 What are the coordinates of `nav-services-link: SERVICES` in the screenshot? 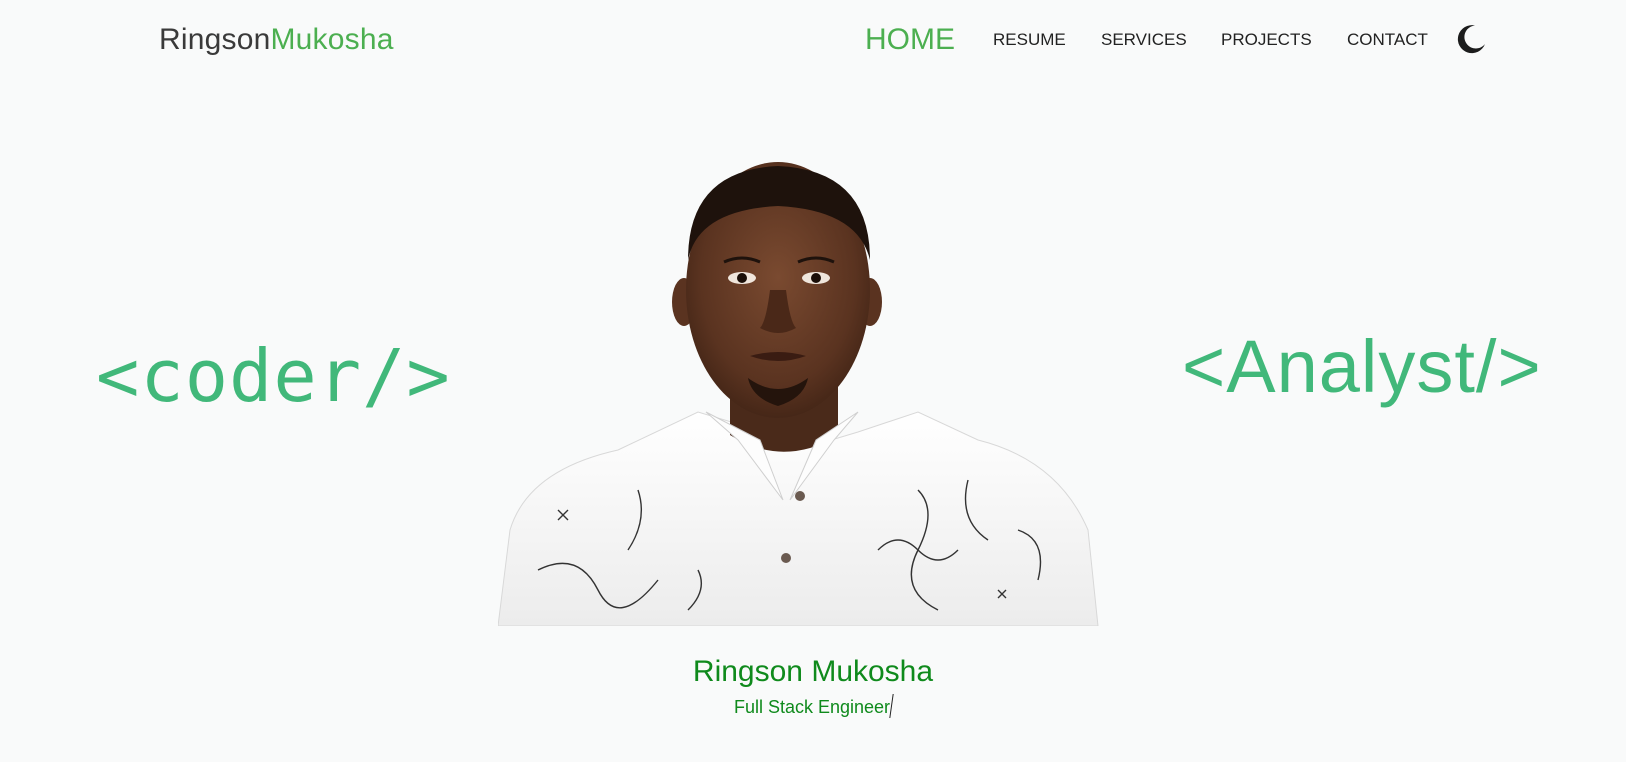 It's located at (1144, 40).